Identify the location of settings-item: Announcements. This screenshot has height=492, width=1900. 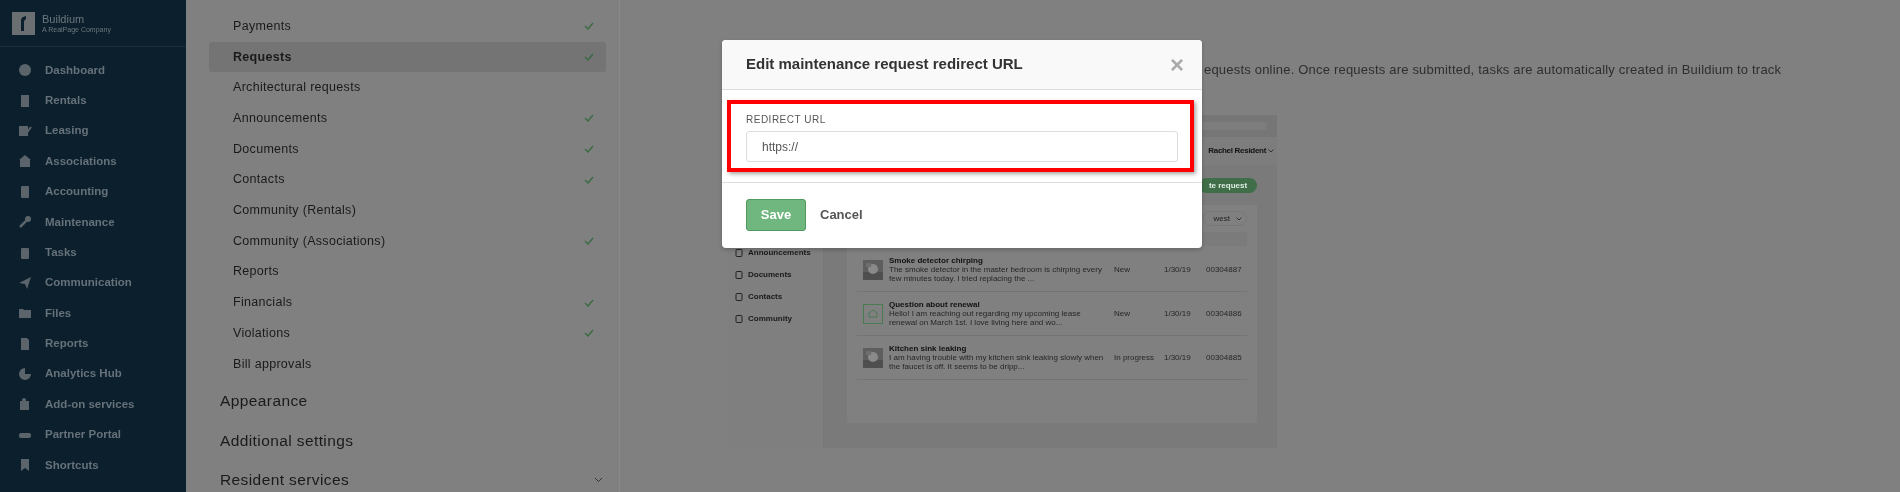
(407, 118).